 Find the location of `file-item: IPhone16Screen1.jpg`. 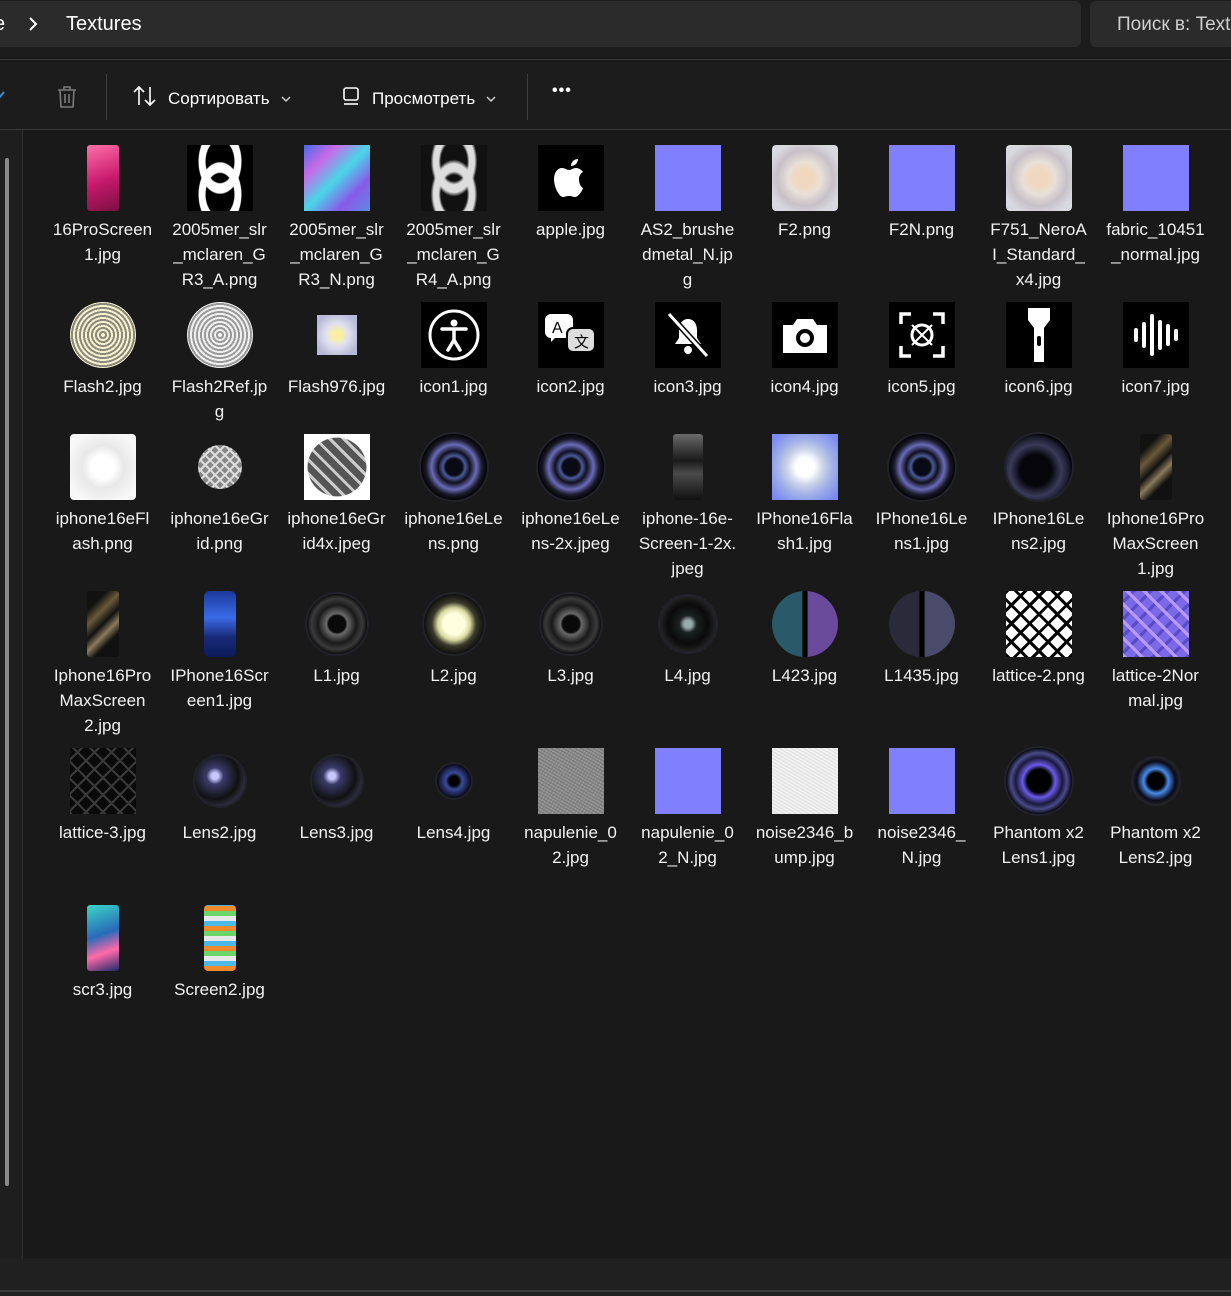

file-item: IPhone16Screen1.jpg is located at coordinates (219, 652).